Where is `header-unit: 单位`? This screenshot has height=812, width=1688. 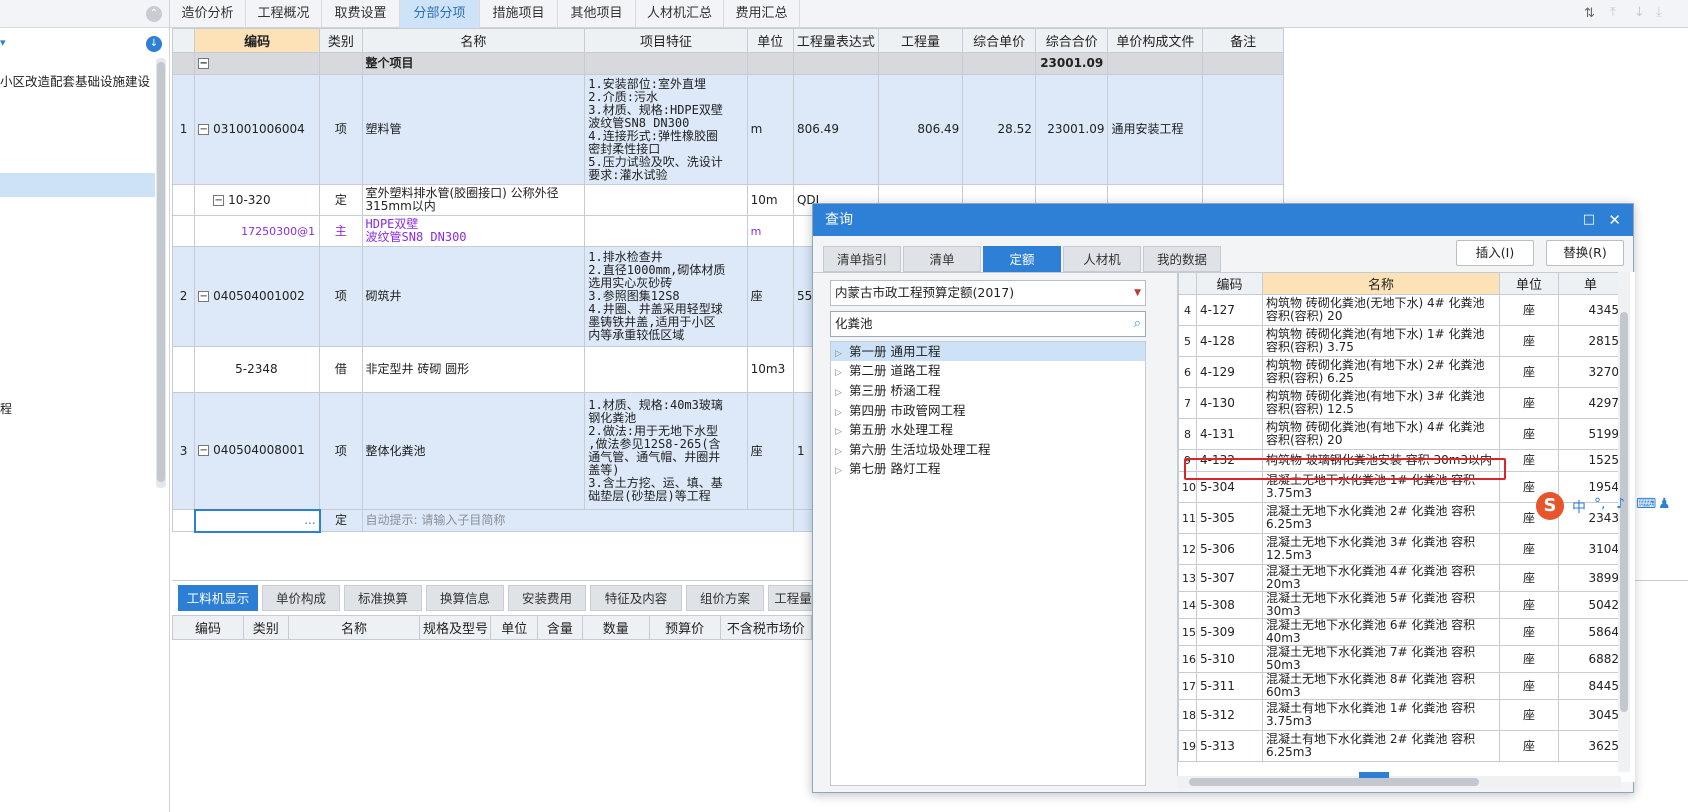
header-unit: 单位 is located at coordinates (770, 40).